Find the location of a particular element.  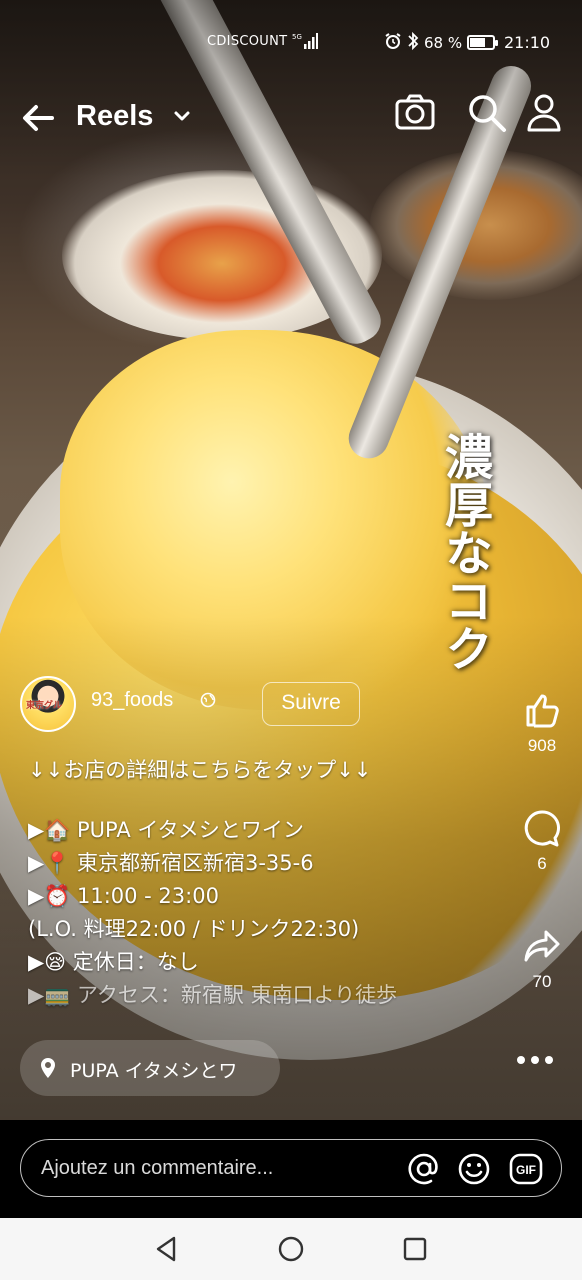

description-line: ▶📍 東京都新宿区新宿3-35-6 is located at coordinates (171, 863).